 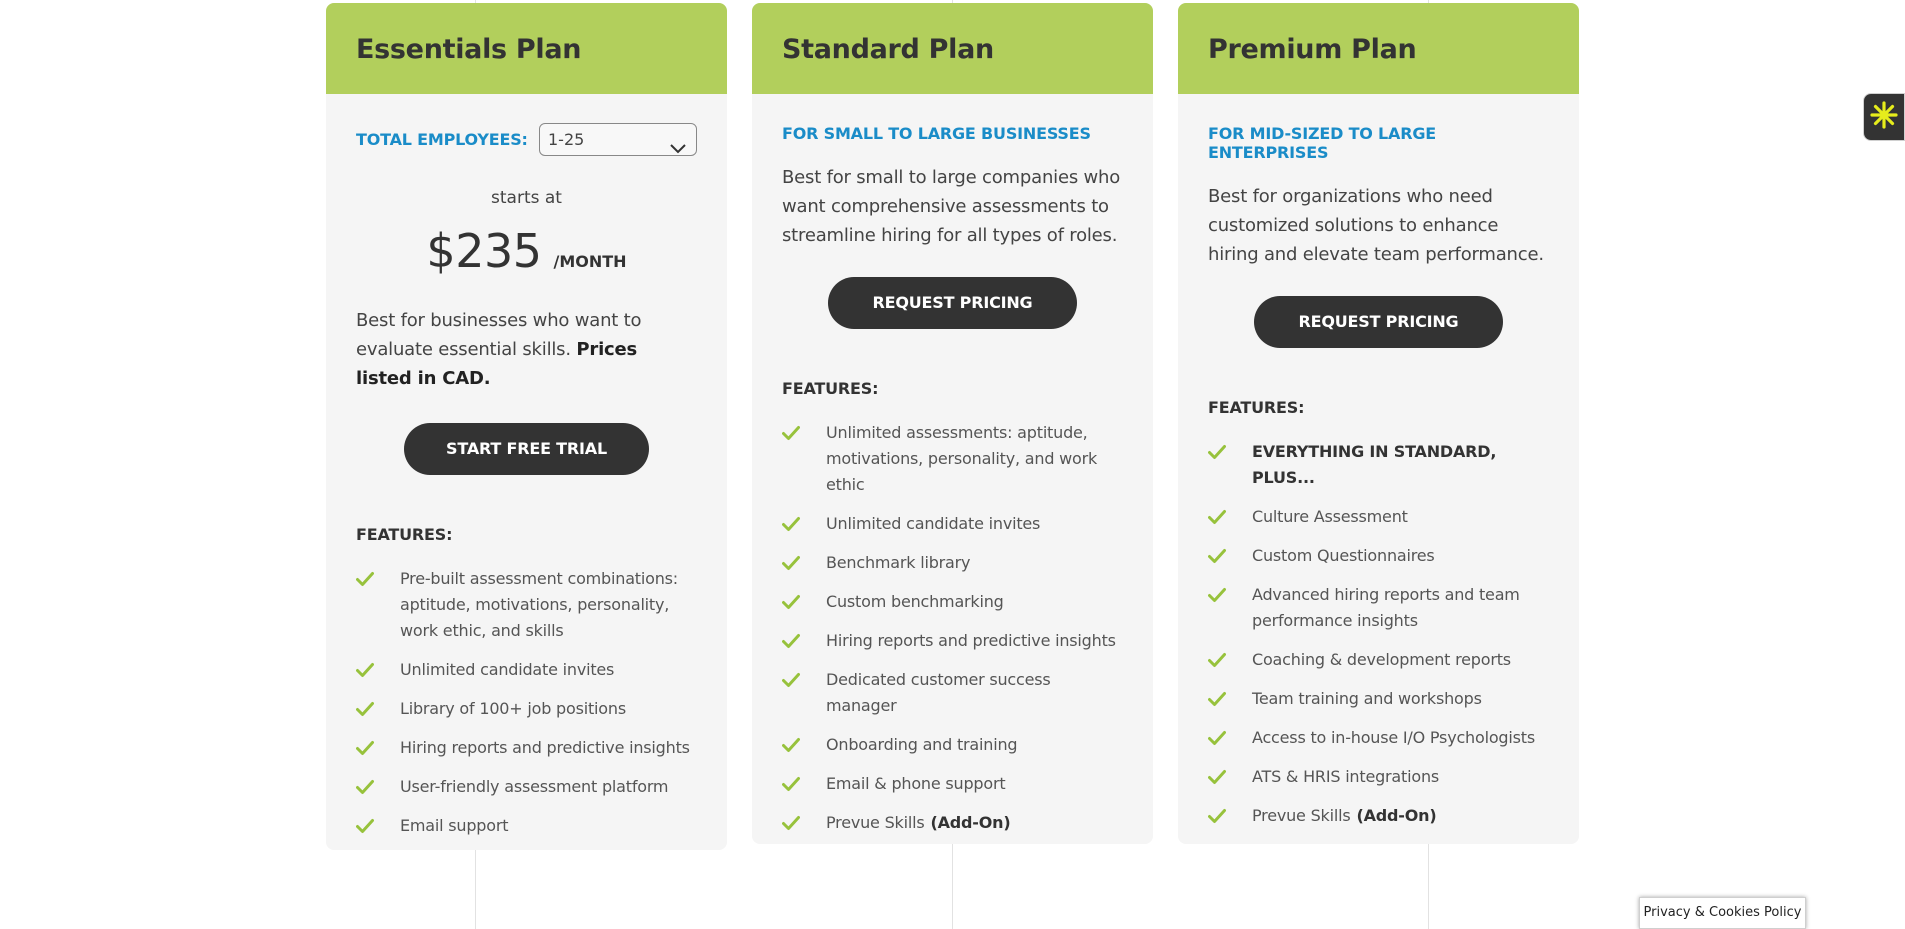 What do you see at coordinates (1367, 698) in the screenshot?
I see `feature-text: Team training and workshops` at bounding box center [1367, 698].